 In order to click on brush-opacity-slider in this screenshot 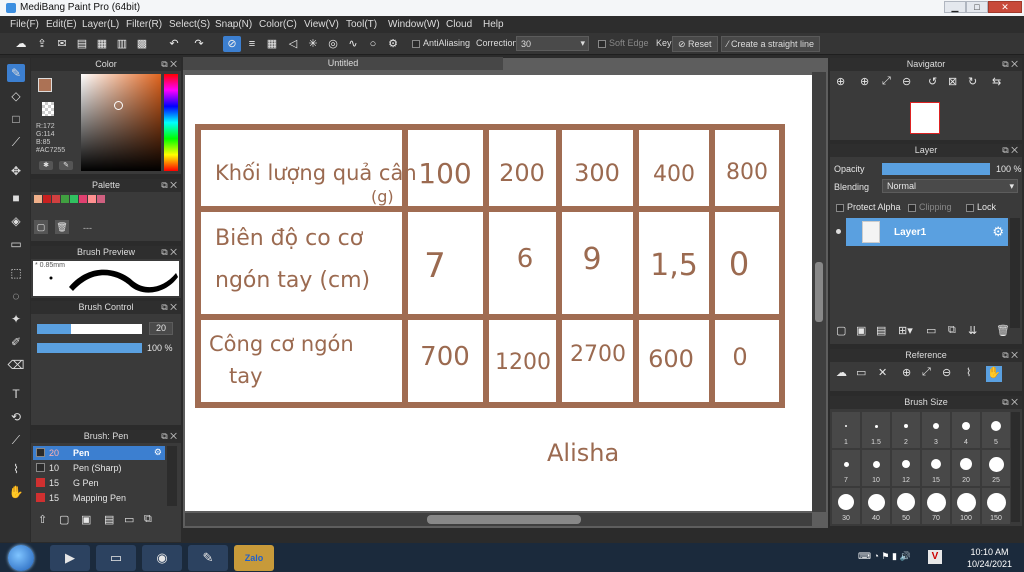, I will do `click(89, 348)`.